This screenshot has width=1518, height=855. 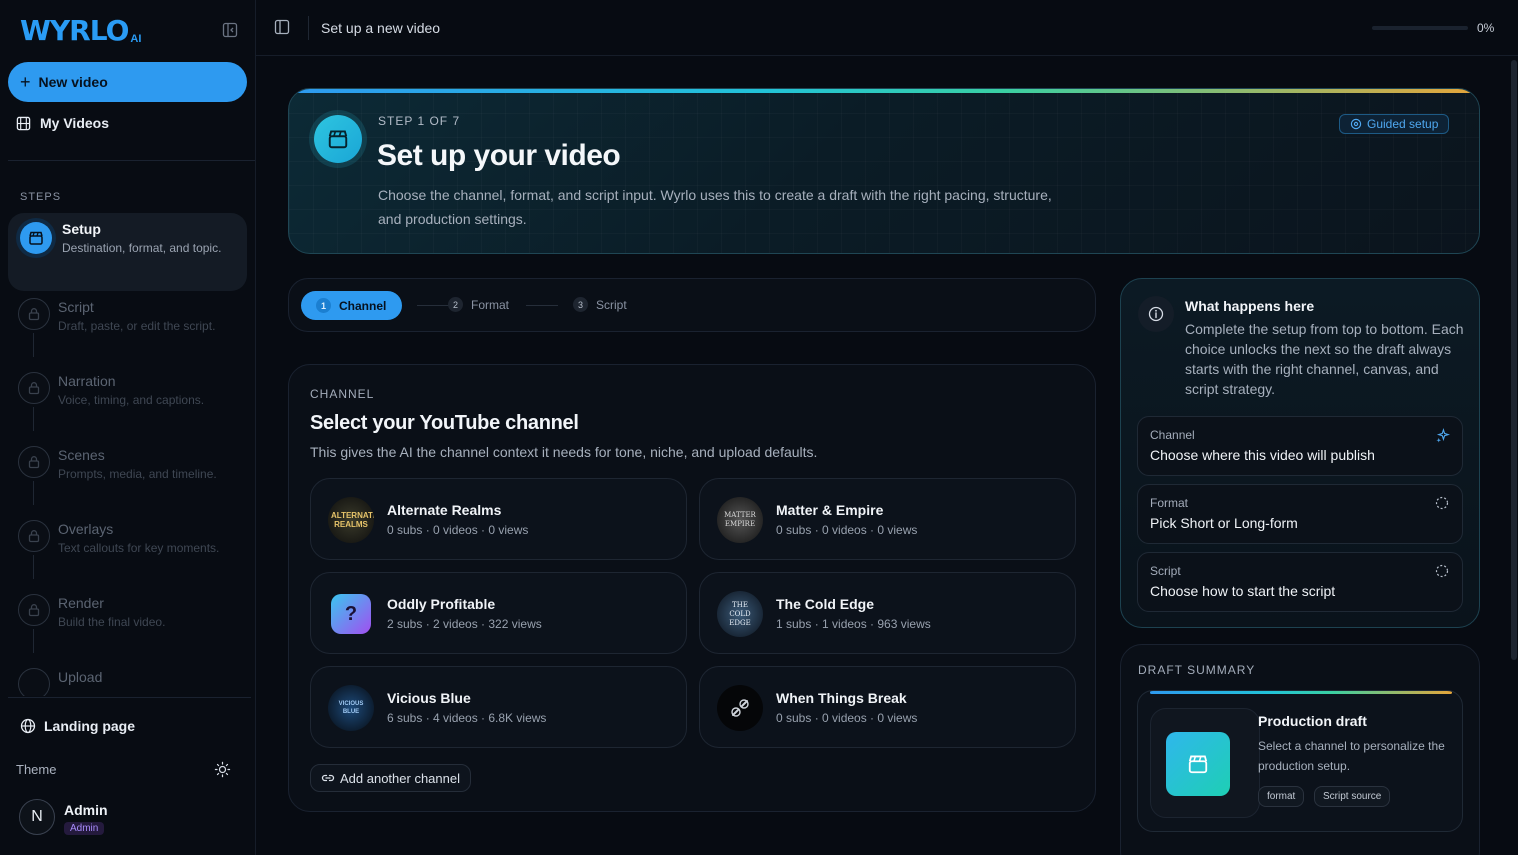 I want to click on checklist-text: Choose how to start the script, so click(x=1243, y=591).